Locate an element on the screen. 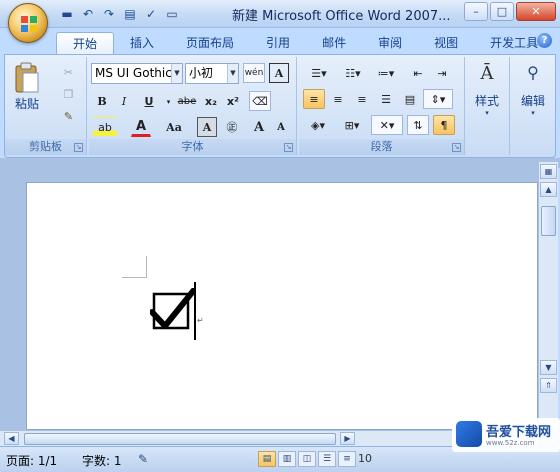  close-button: ✕ is located at coordinates (536, 11).